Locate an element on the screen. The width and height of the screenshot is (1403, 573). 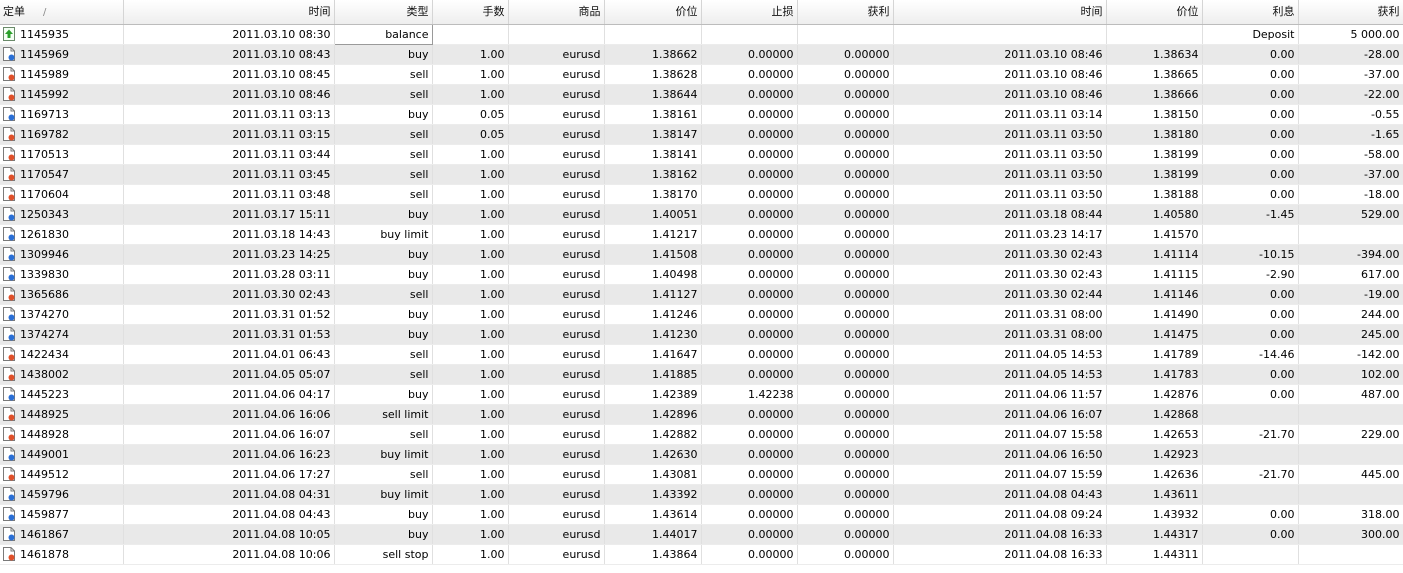
order-number: 1309946 is located at coordinates (44, 254).